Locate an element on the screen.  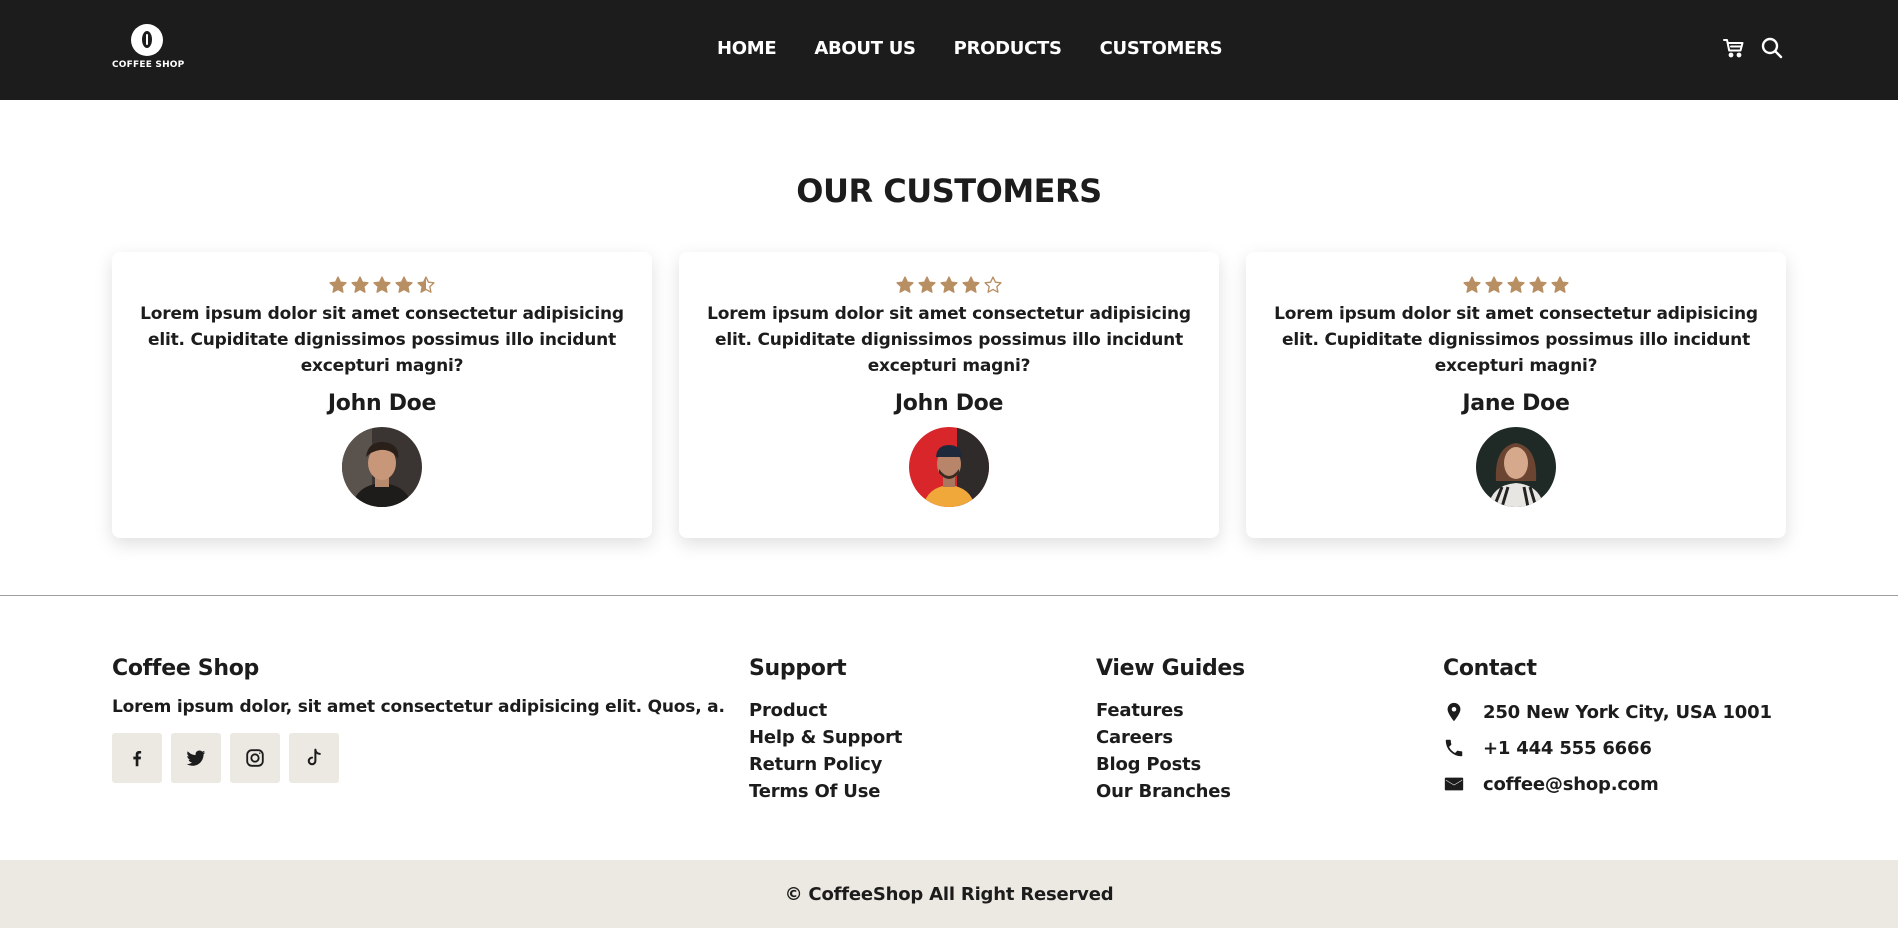
contact-phone: +1 444 555 6666 is located at coordinates (1607, 748).